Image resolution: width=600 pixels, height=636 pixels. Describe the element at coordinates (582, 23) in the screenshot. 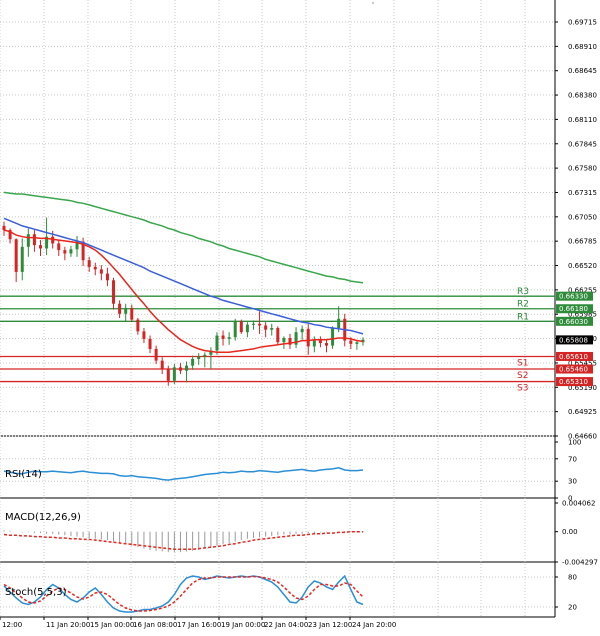

I see `price-tick-label: 0.69715` at that location.